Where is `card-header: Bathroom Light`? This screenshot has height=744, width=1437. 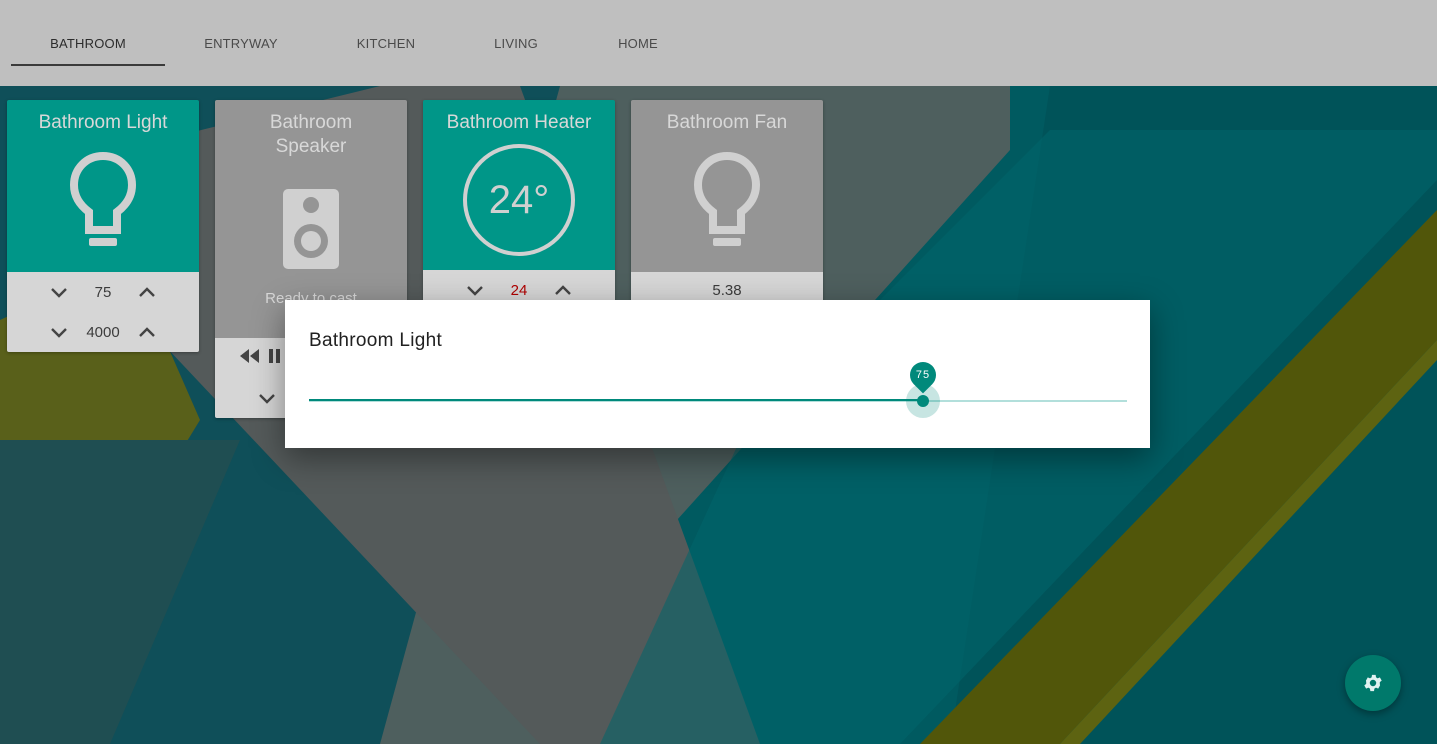
card-header: Bathroom Light is located at coordinates (103, 186).